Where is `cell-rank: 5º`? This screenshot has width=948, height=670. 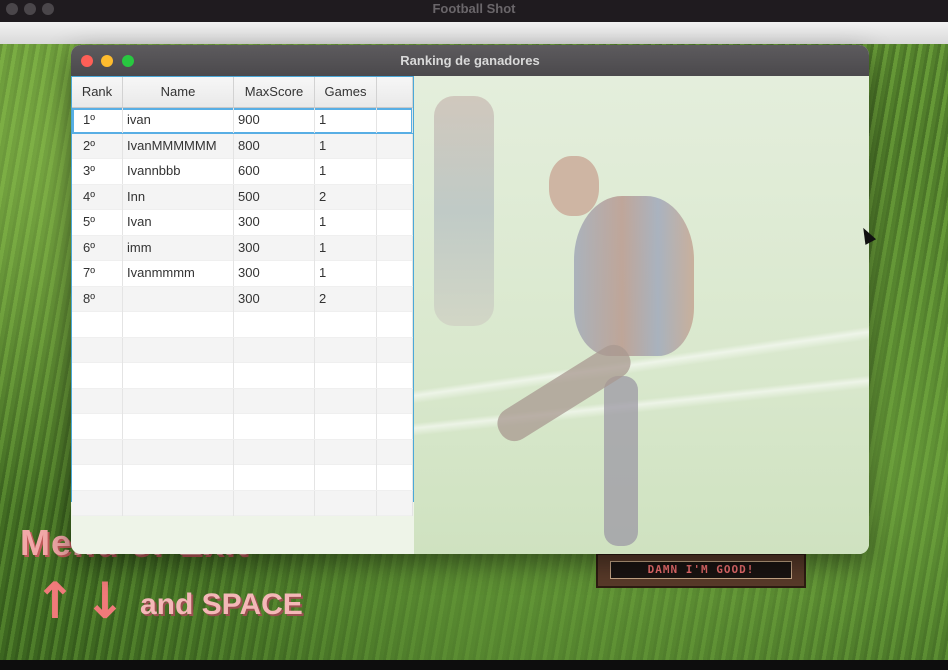 cell-rank: 5º is located at coordinates (97, 222).